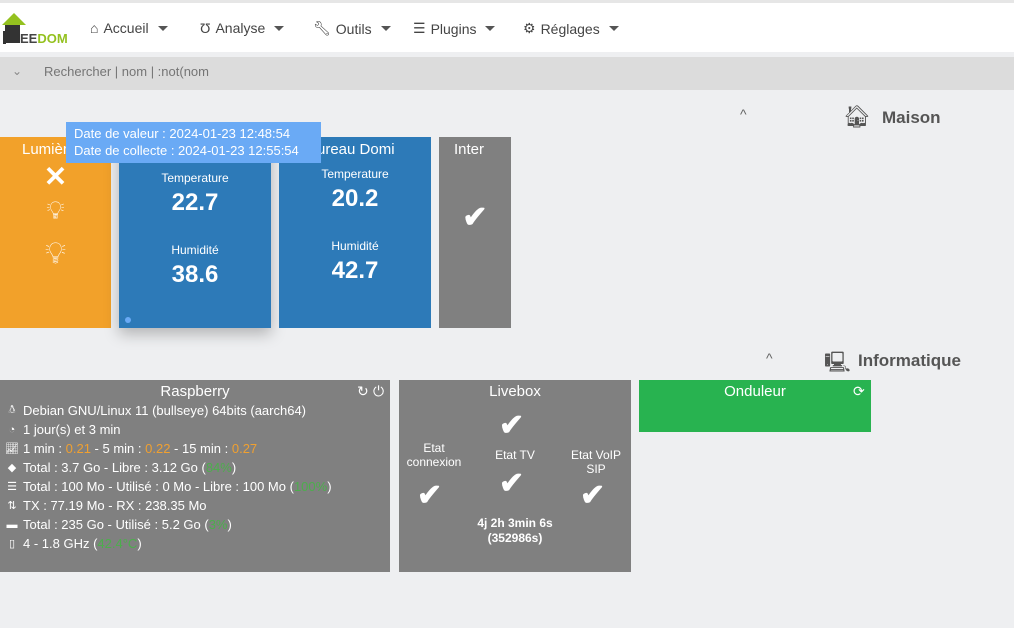  I want to click on nav-analyse: Ʊ Analyse, so click(242, 28).